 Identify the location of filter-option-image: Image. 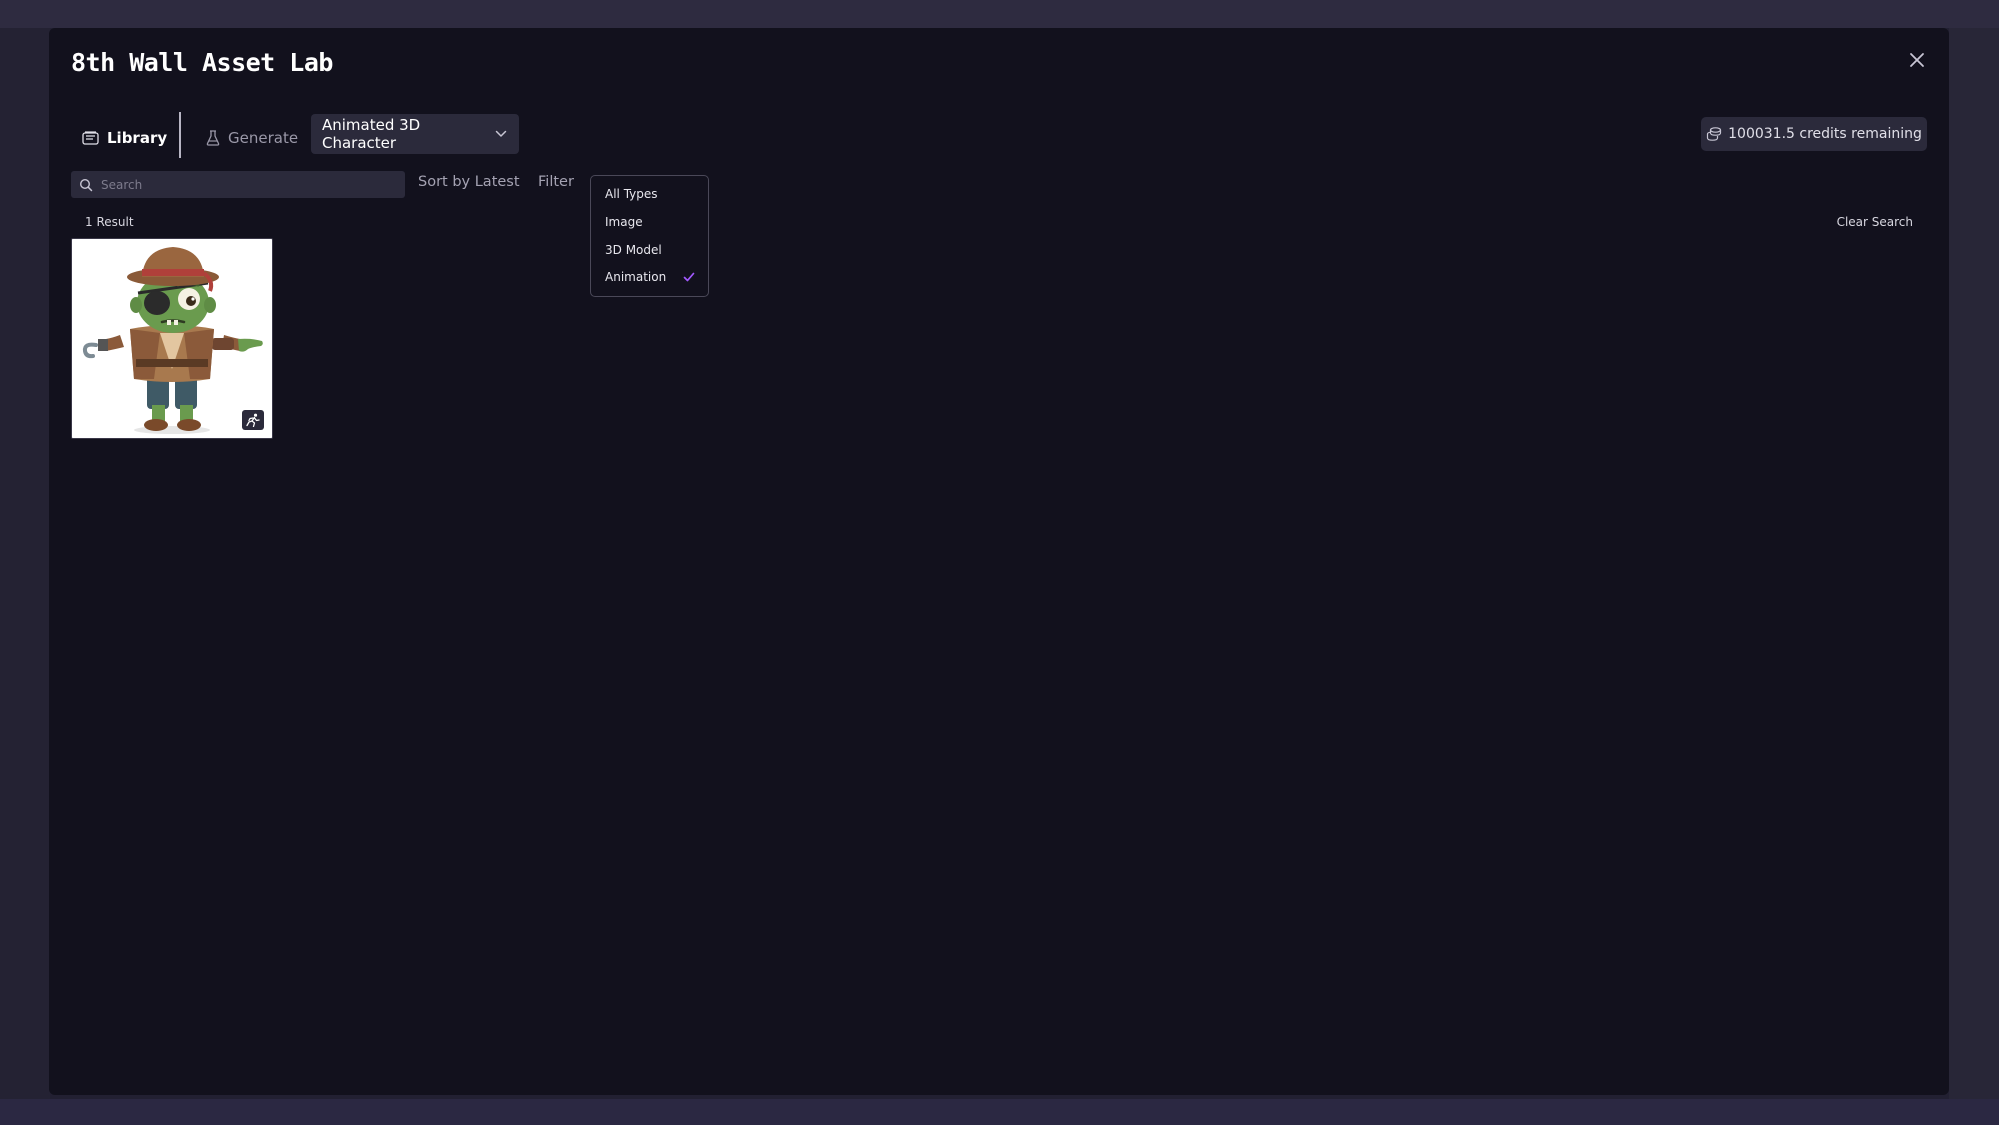
(650, 222).